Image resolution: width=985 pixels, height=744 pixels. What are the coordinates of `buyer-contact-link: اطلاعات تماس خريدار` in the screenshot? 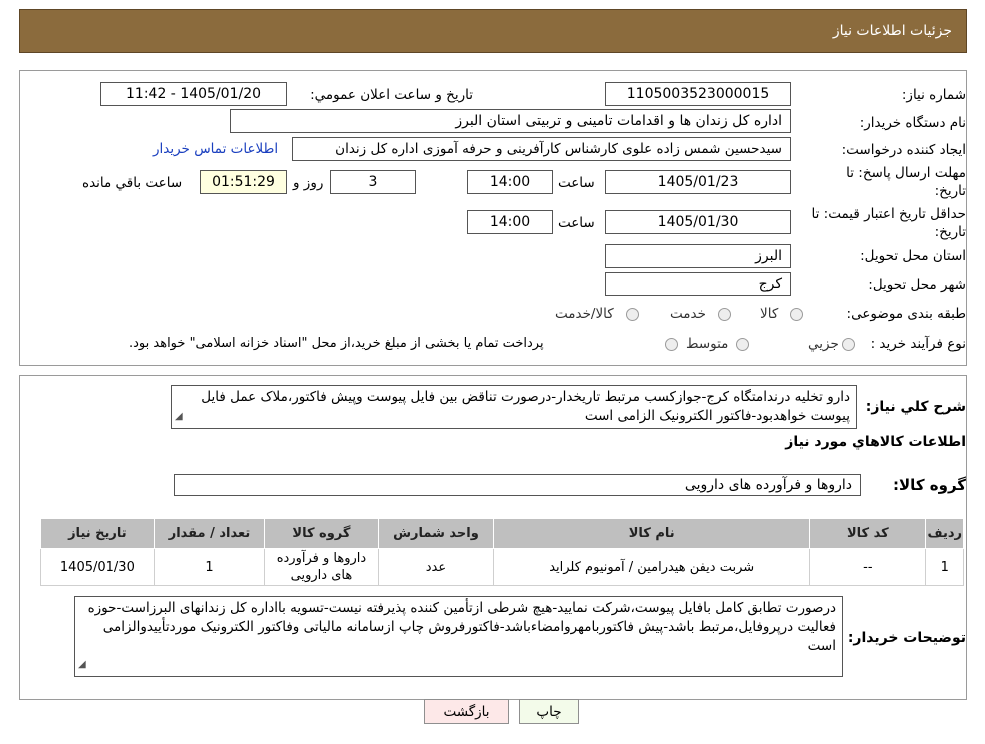 It's located at (215, 149).